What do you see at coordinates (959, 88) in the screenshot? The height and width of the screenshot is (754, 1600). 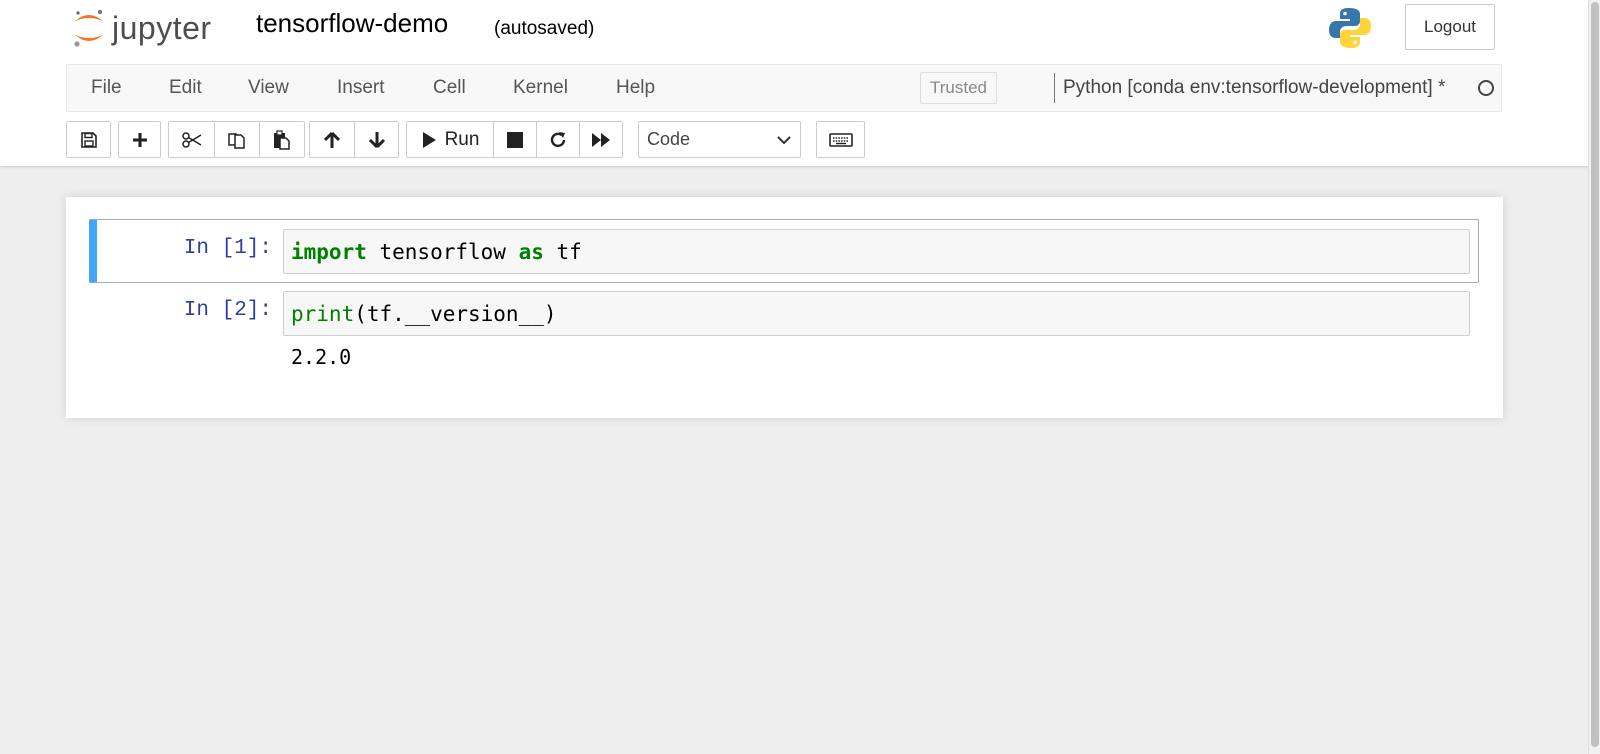 I see `trusted-indicator: Trusted` at bounding box center [959, 88].